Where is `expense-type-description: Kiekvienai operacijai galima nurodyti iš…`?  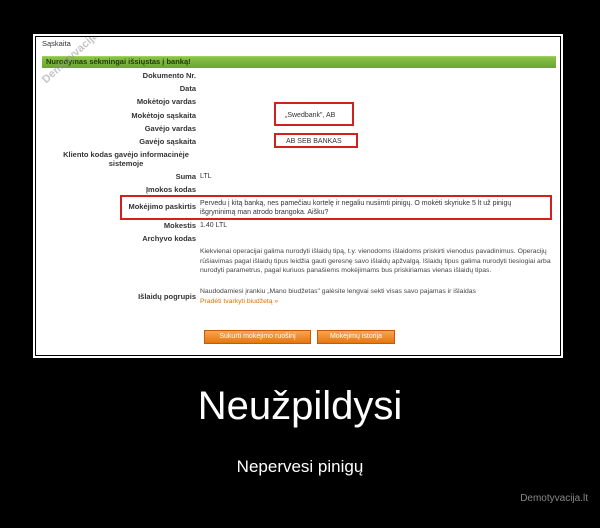
expense-type-description: Kiekvienai operacijai galima nurodyti iš… is located at coordinates (375, 261).